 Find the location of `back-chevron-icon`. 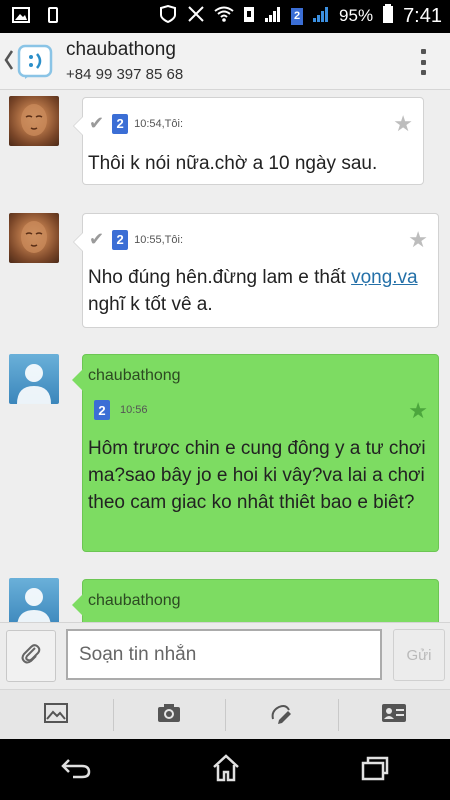

back-chevron-icon is located at coordinates (9, 62).